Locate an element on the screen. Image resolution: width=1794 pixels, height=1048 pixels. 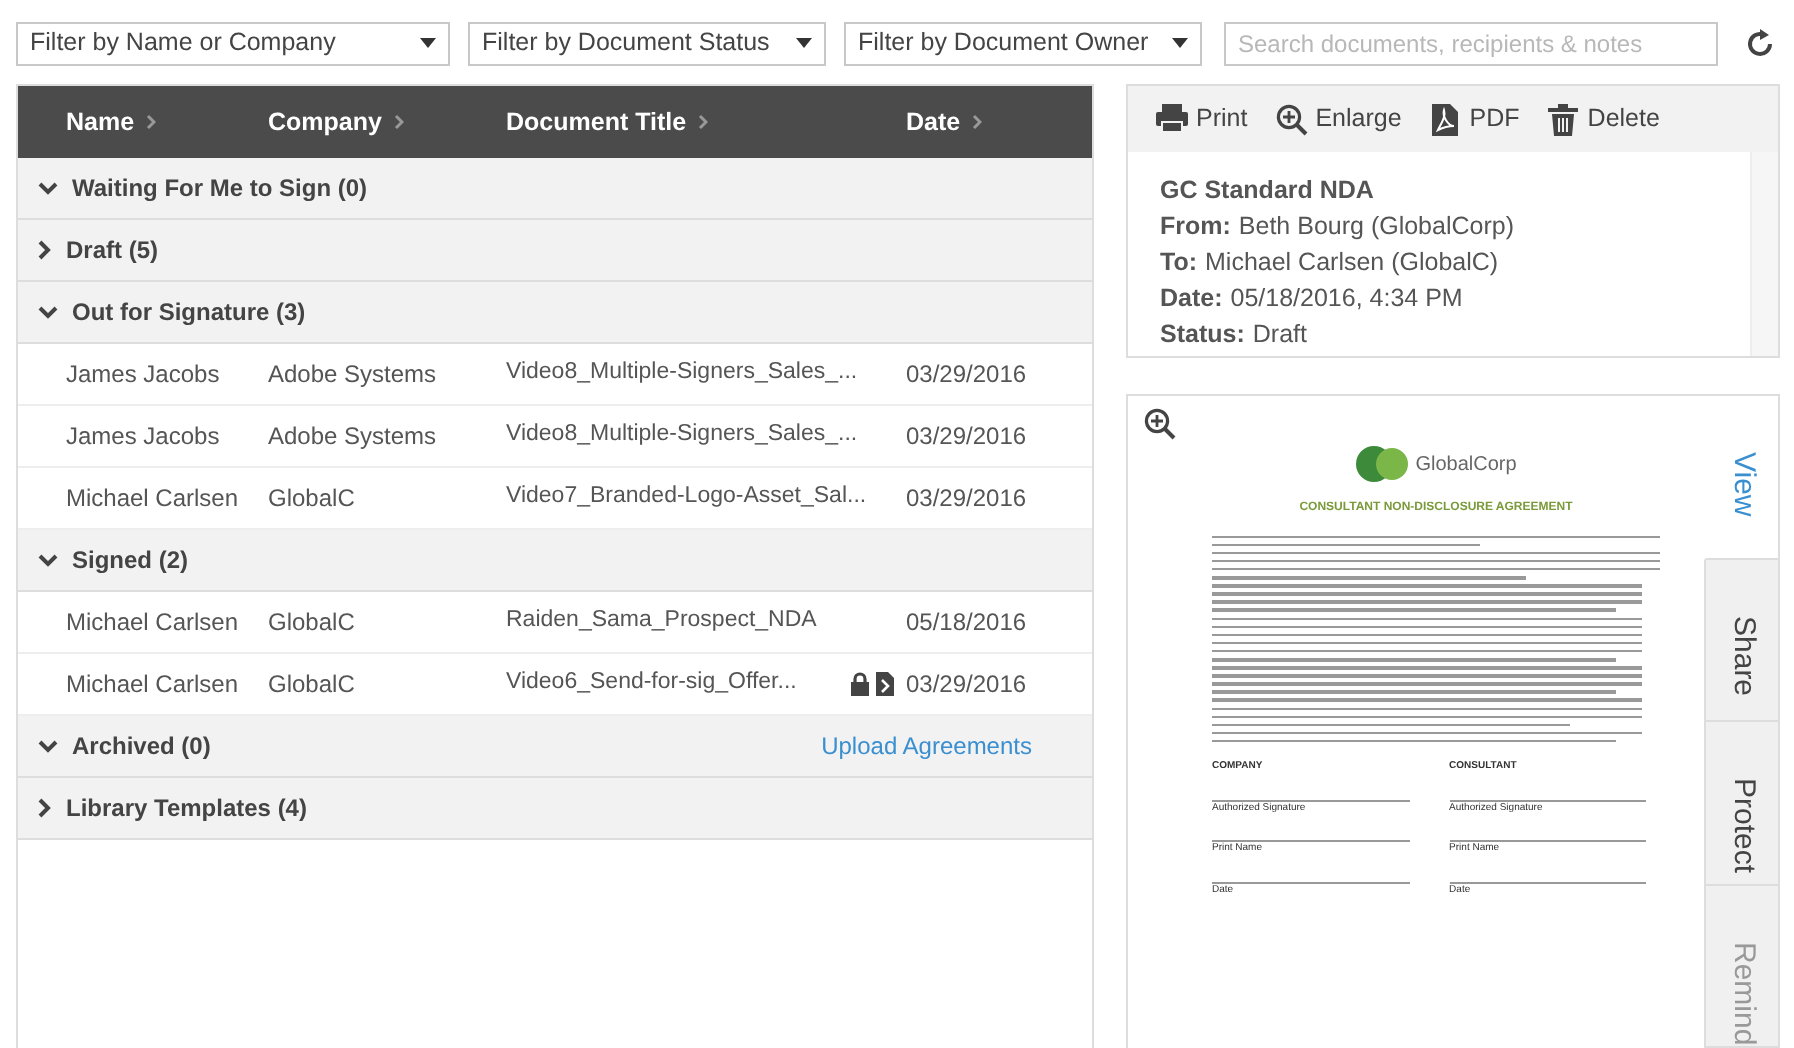
group-title: Archived (0) is located at coordinates (141, 747).